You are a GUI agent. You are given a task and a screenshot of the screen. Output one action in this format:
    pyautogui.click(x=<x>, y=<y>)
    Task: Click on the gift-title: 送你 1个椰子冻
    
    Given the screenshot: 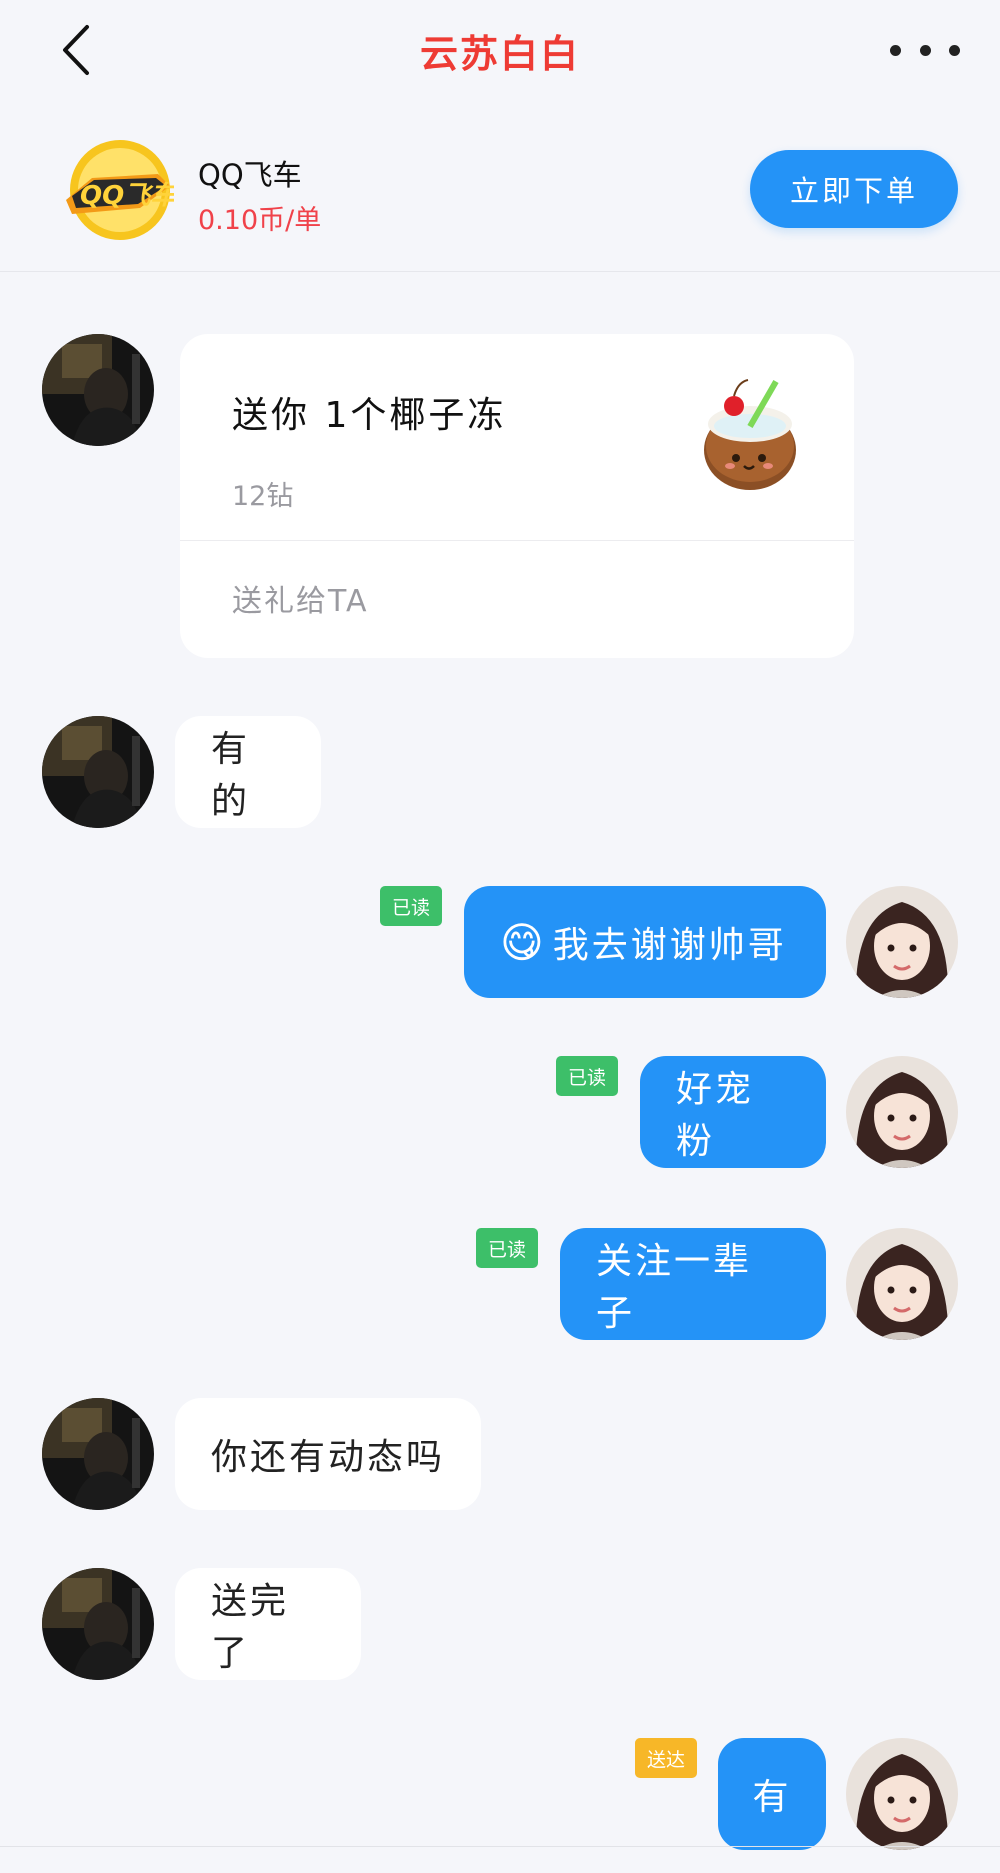 What is the action you would take?
    pyautogui.click(x=369, y=415)
    